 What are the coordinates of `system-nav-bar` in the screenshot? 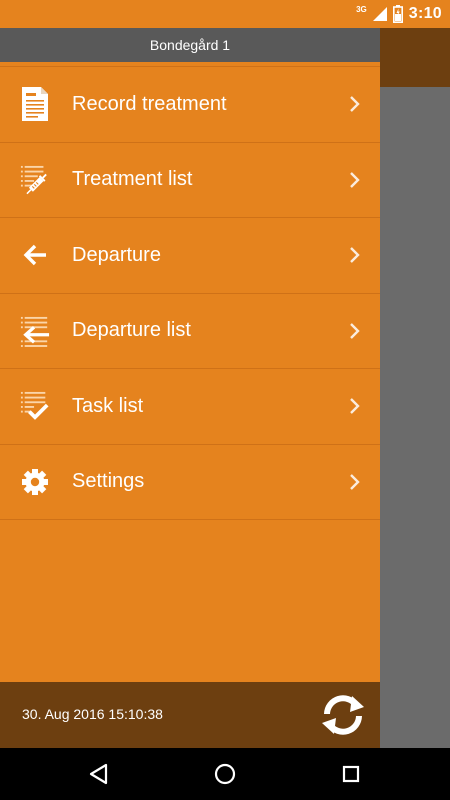 It's located at (225, 774).